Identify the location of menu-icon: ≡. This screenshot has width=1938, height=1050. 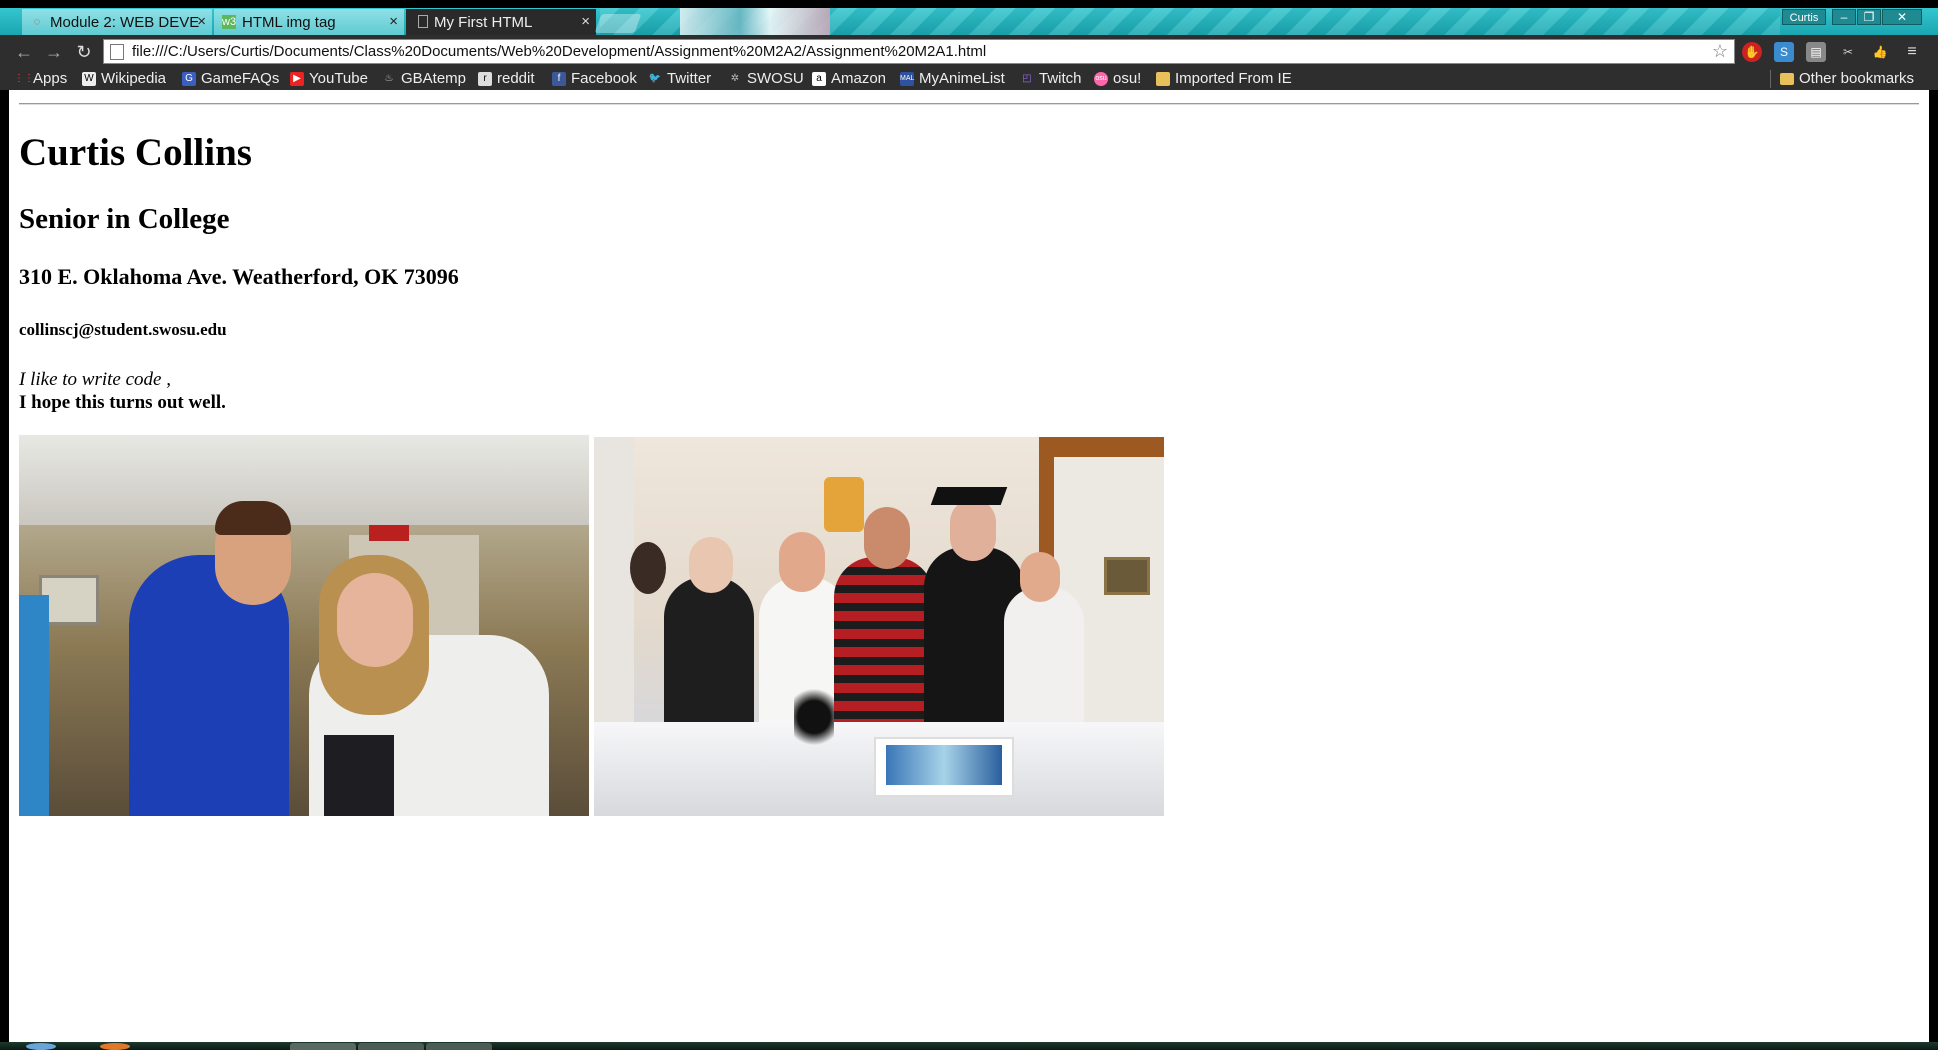
(1912, 52).